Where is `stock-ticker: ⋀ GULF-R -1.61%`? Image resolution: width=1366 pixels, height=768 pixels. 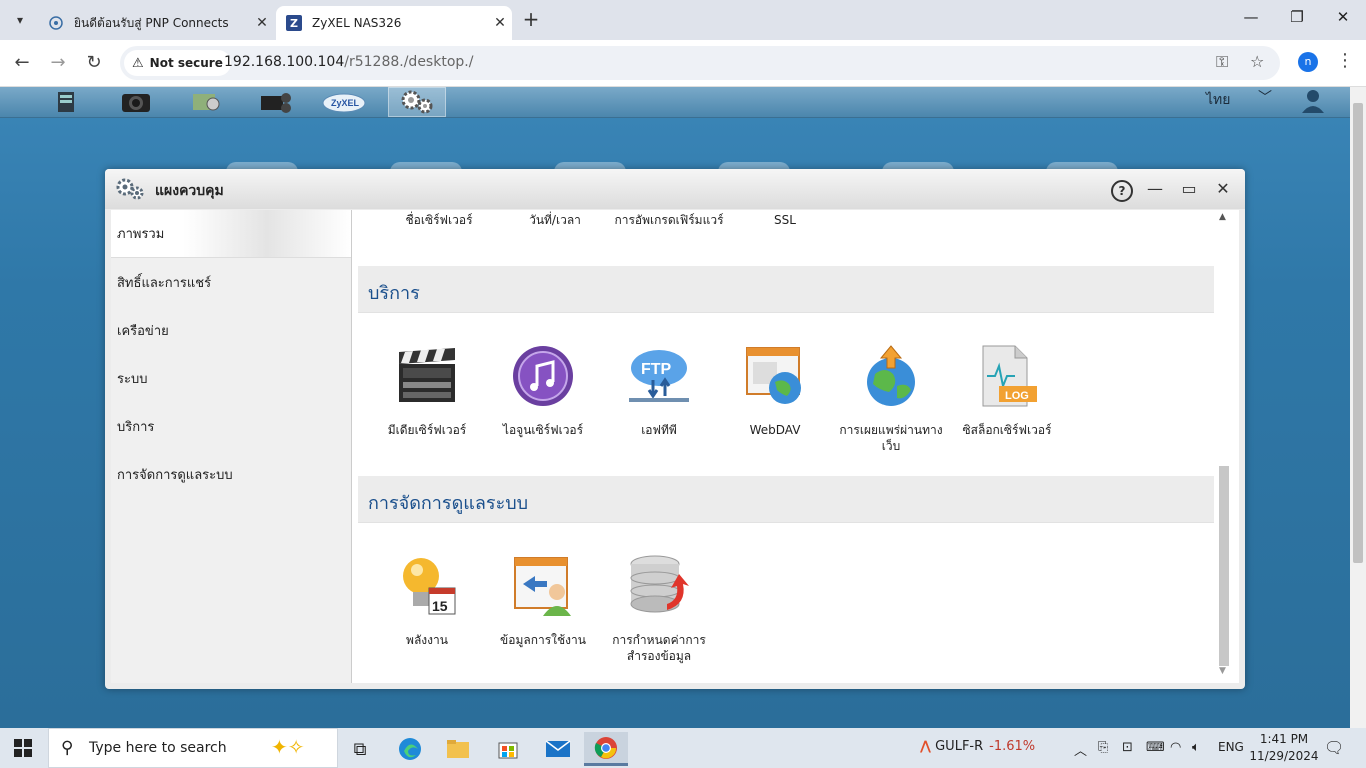 stock-ticker: ⋀ GULF-R -1.61% is located at coordinates (977, 746).